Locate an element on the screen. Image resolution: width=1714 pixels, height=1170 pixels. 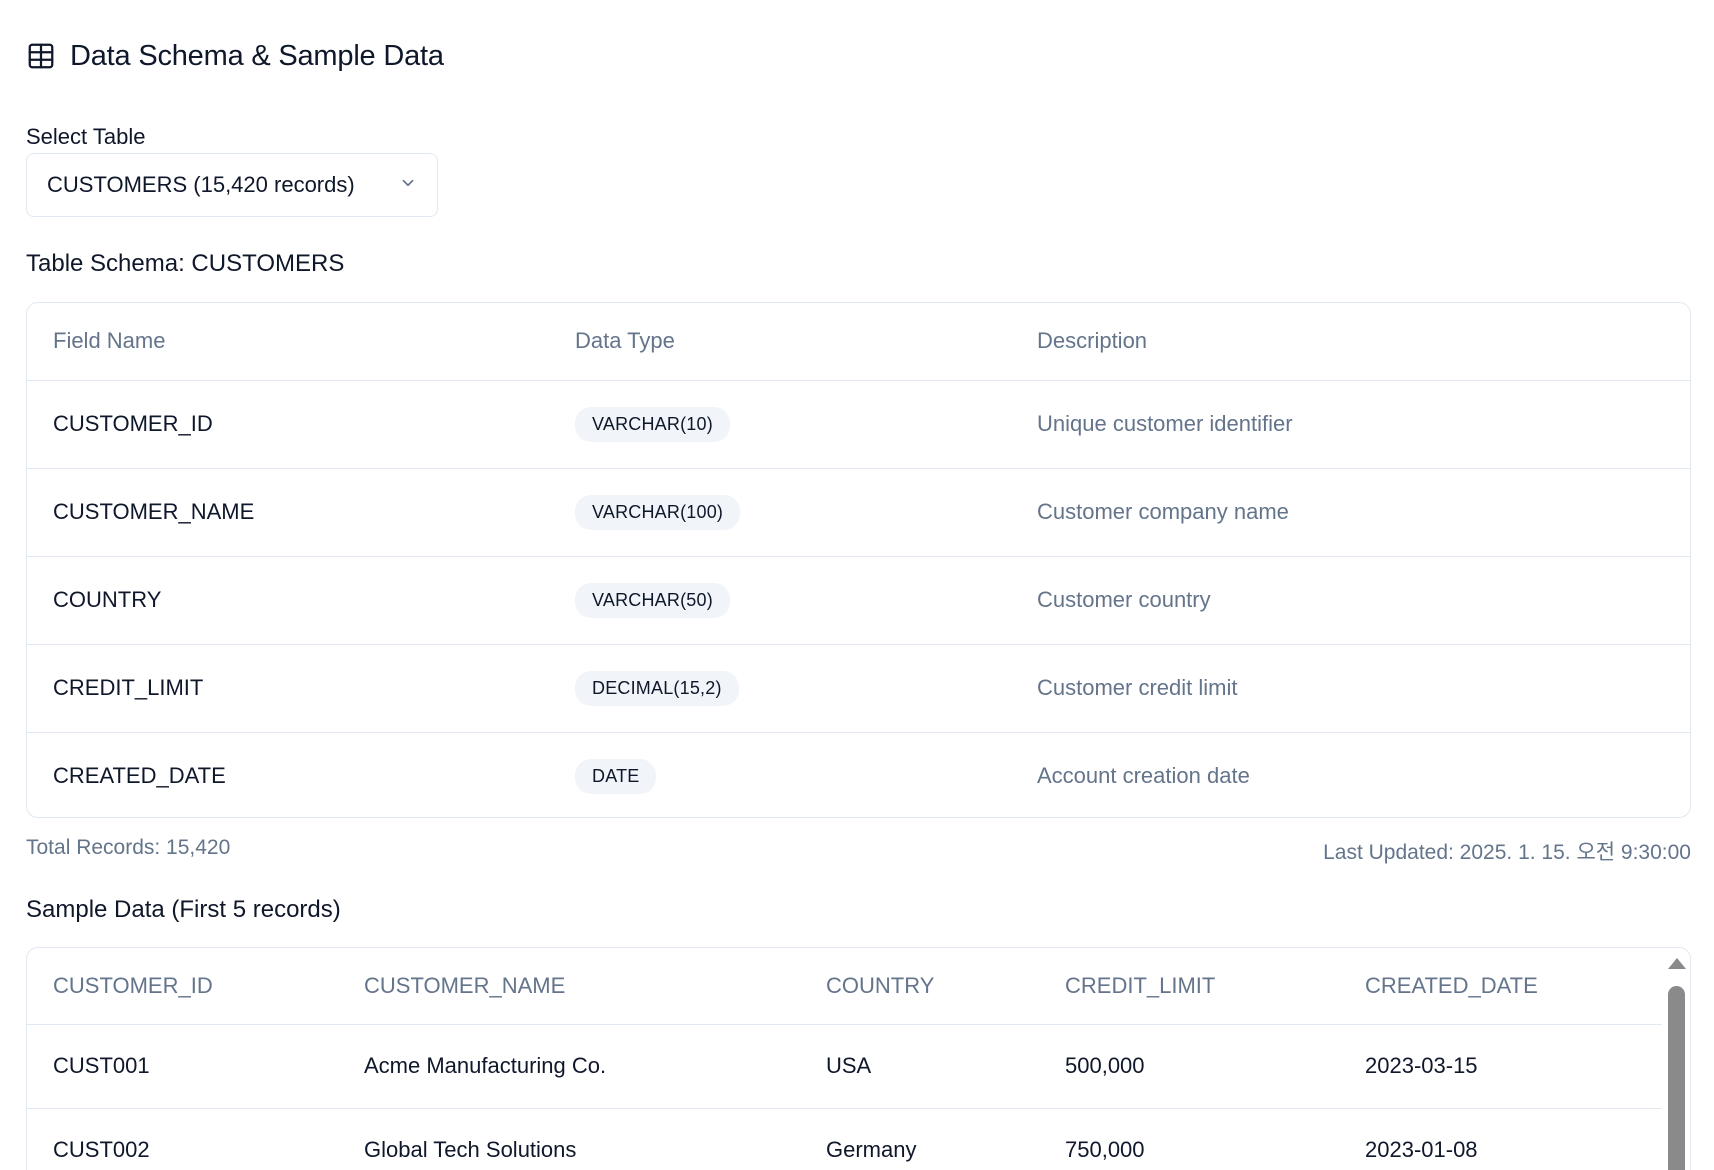
sample-data-title: Sample Data (First 5 records) is located at coordinates (183, 909).